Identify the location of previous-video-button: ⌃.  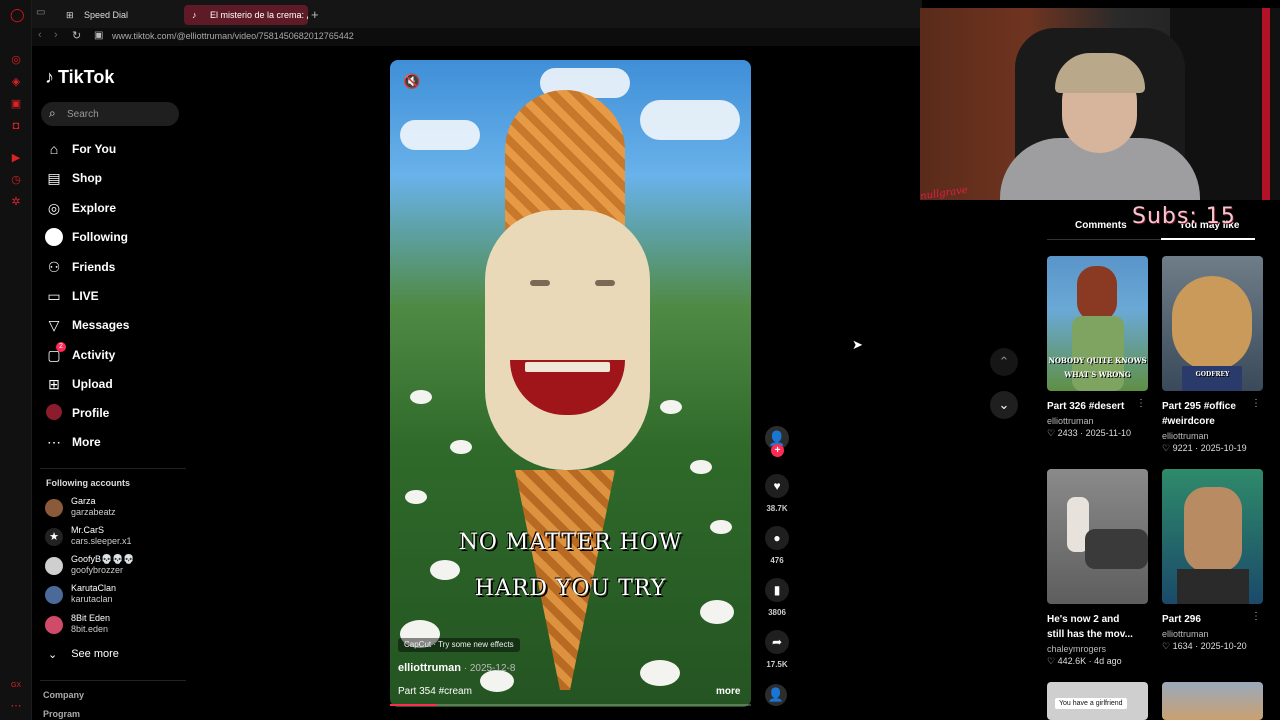
(1004, 362).